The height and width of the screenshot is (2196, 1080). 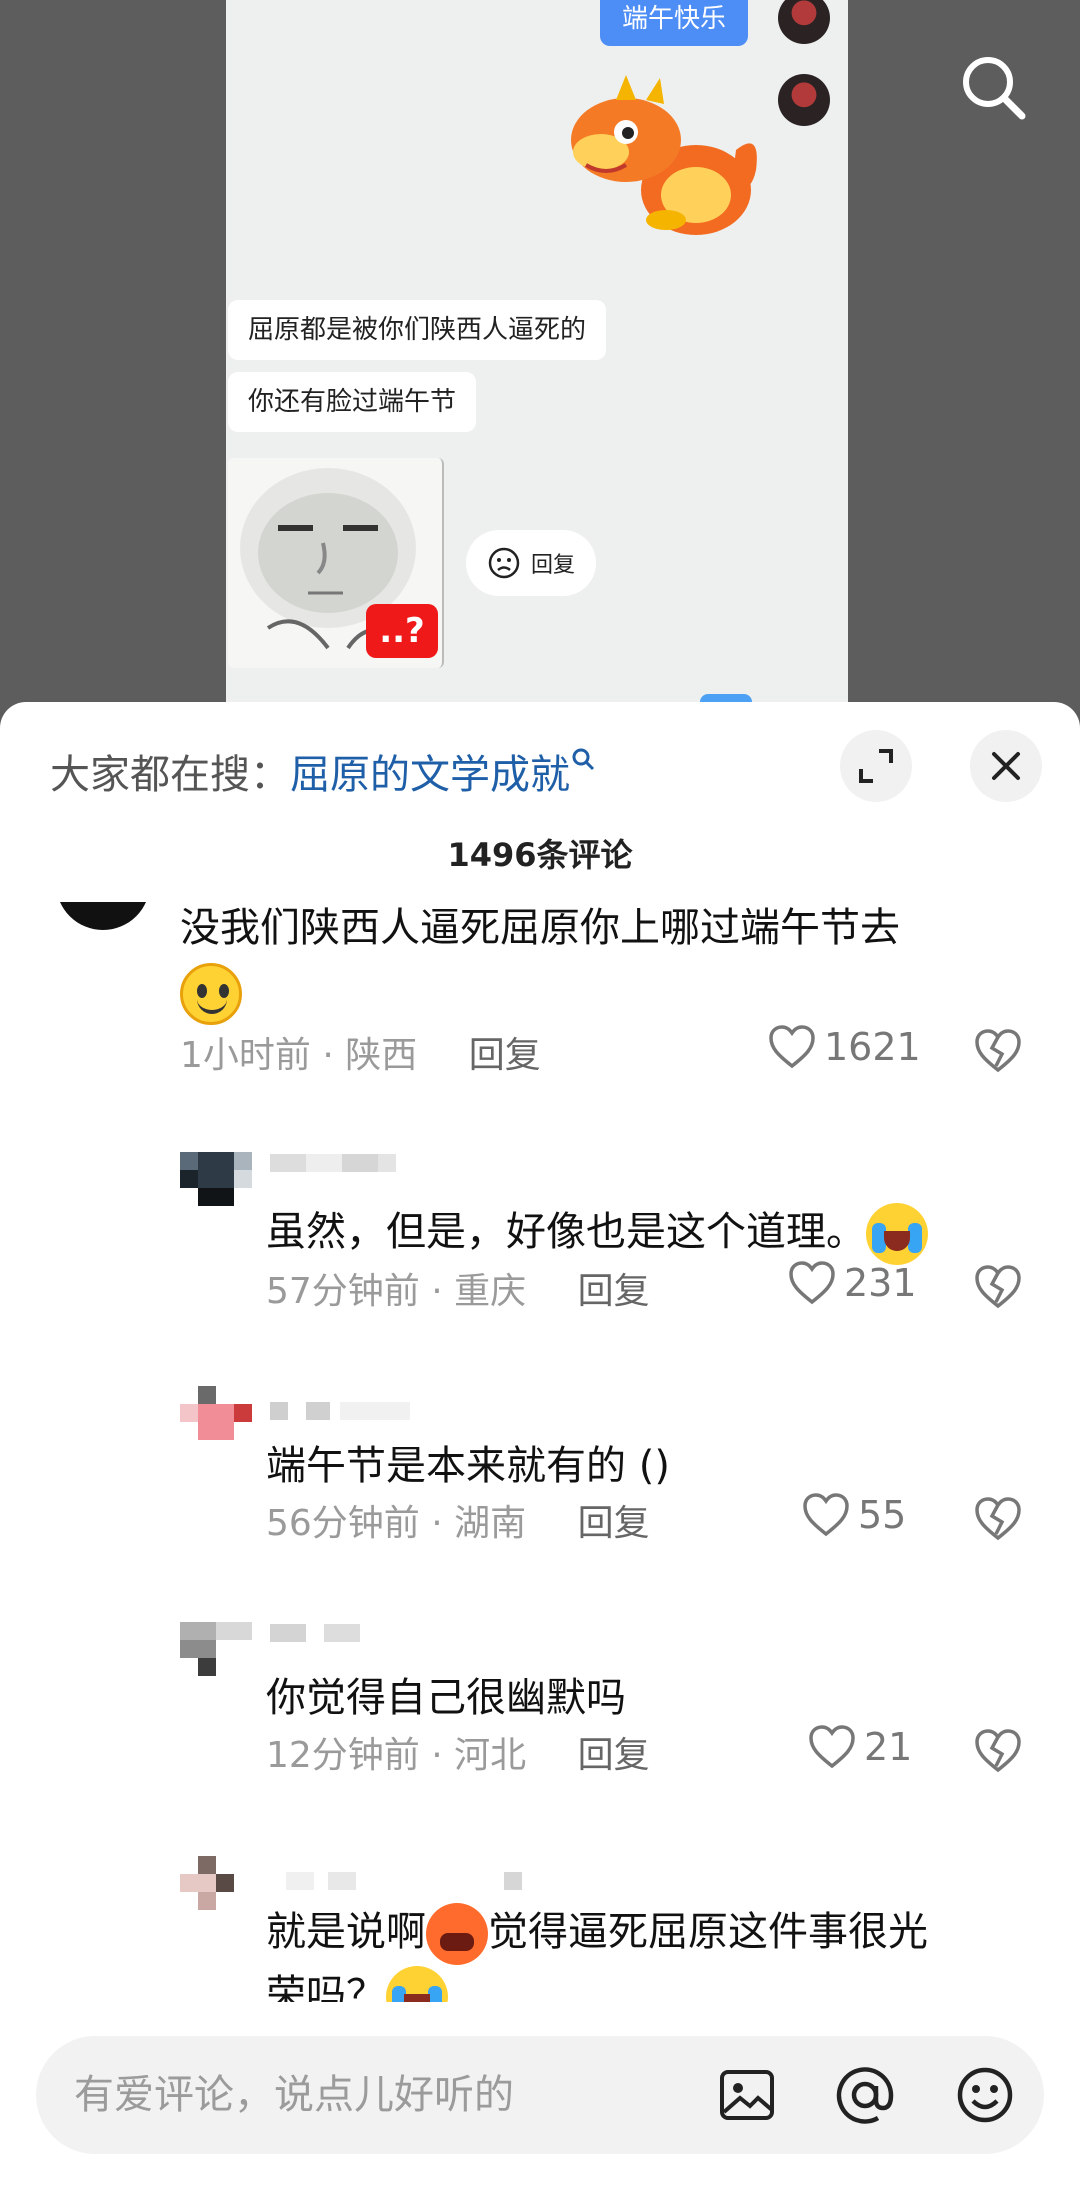 I want to click on like-button: 231, so click(x=852, y=1283).